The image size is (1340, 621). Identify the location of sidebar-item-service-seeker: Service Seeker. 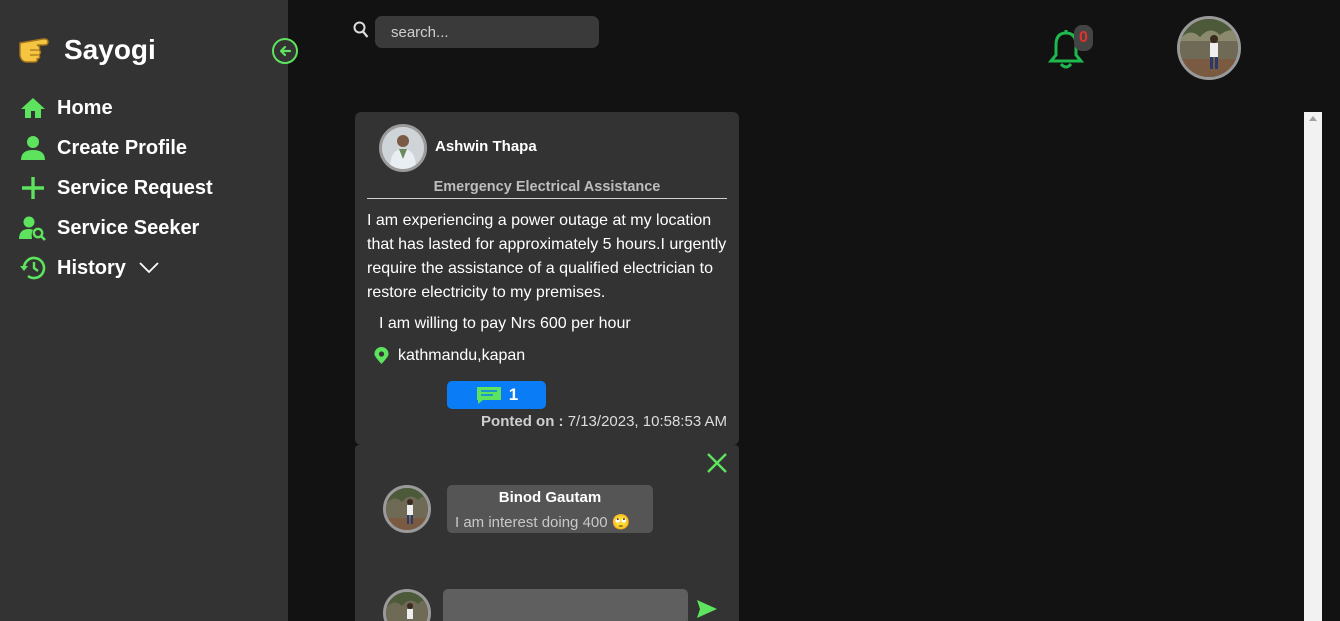
(115, 228).